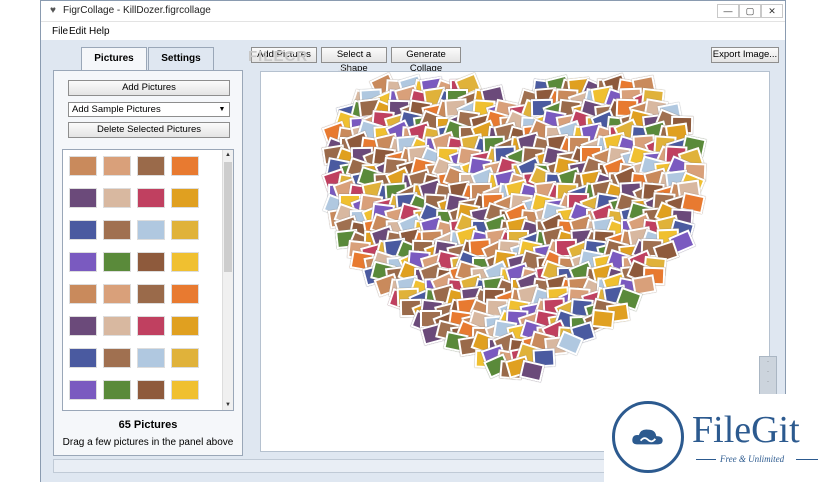 This screenshot has width=836, height=484. I want to click on drag-hint: Drag a few pictures in the panel above, so click(148, 442).